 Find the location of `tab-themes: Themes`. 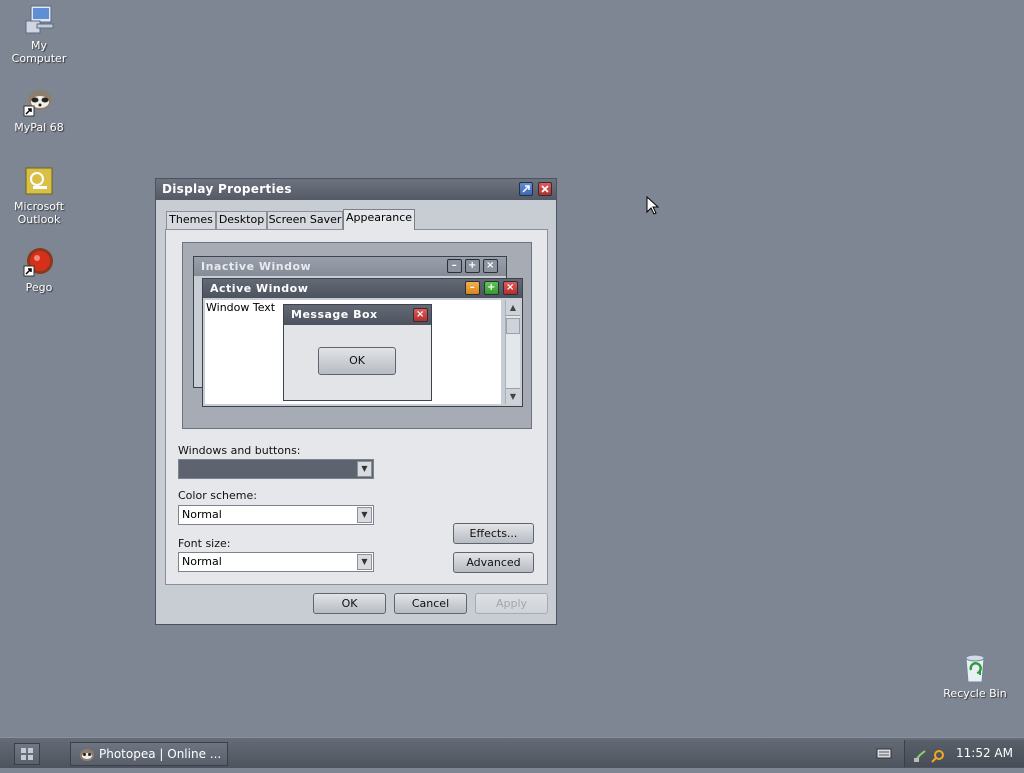

tab-themes: Themes is located at coordinates (191, 220).